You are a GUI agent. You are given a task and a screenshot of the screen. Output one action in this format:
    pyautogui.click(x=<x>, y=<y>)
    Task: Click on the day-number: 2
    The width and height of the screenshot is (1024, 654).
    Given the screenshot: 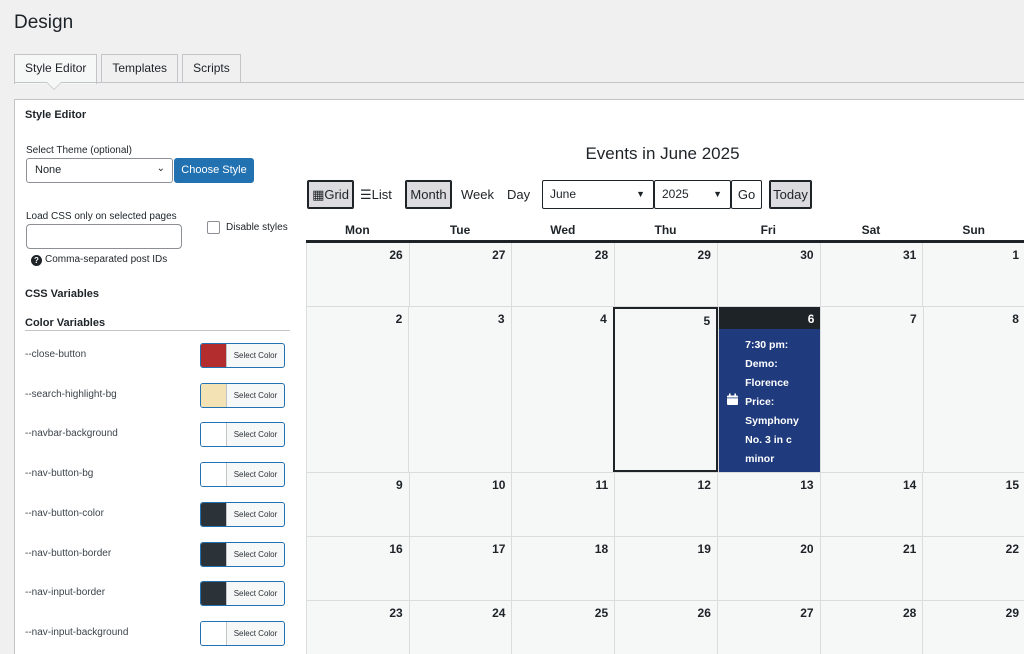 What is the action you would take?
    pyautogui.click(x=399, y=319)
    